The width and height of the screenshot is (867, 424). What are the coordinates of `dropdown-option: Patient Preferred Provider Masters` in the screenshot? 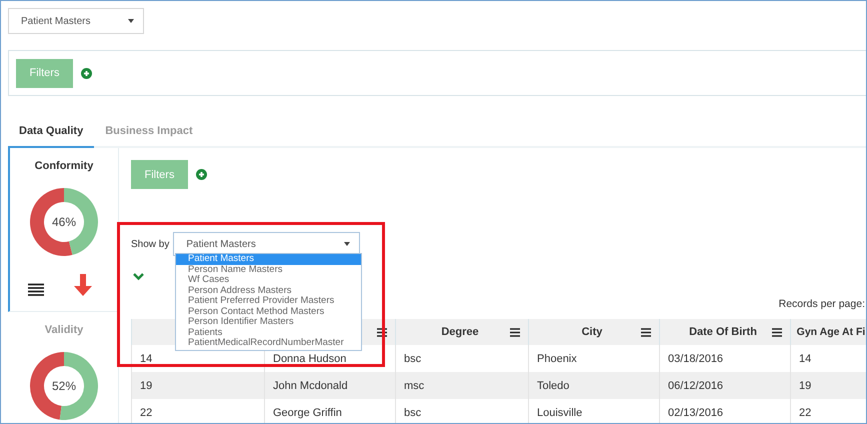 It's located at (268, 301).